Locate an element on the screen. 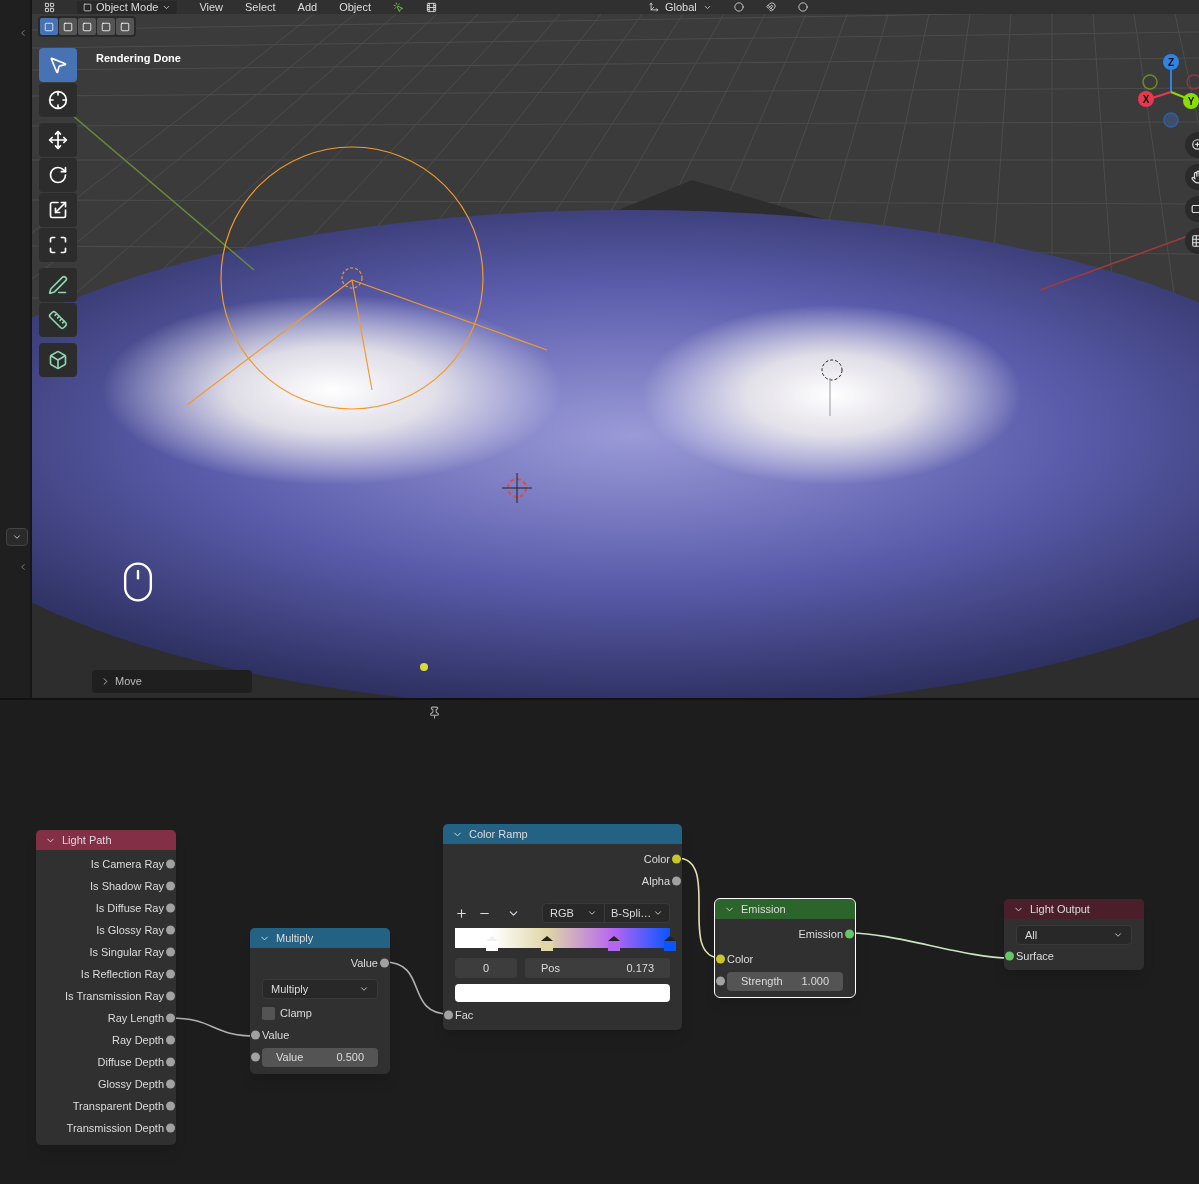 This screenshot has width=1199, height=1184. editor-type-icon is located at coordinates (49, 7).